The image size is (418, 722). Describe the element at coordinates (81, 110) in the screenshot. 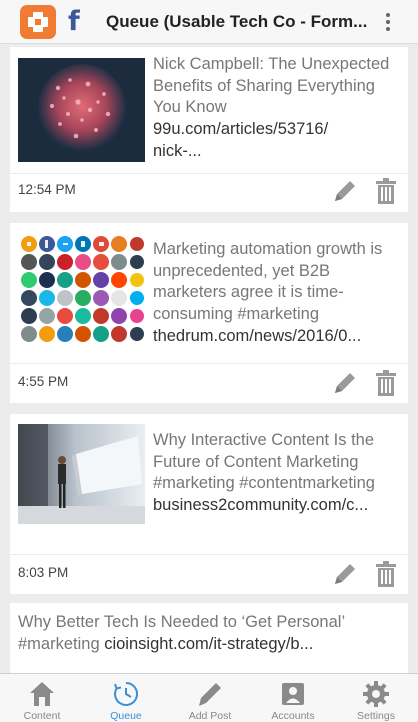

I see `post-thumbnail-network` at that location.